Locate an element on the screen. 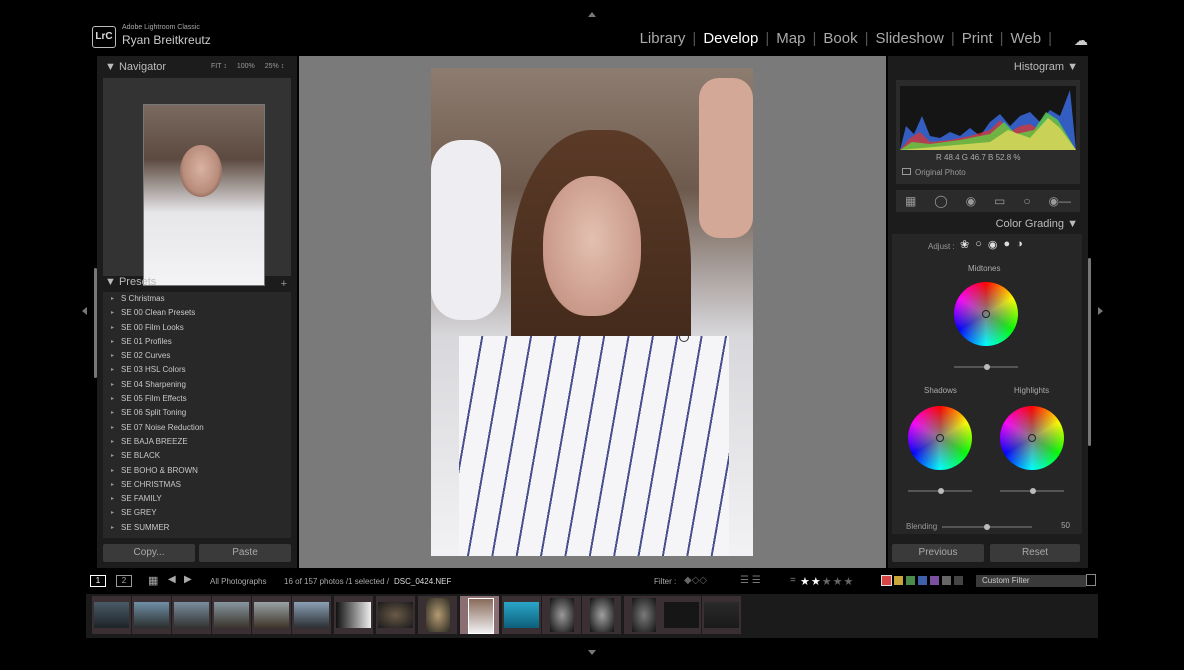  right-scrollbar is located at coordinates (1089, 352).